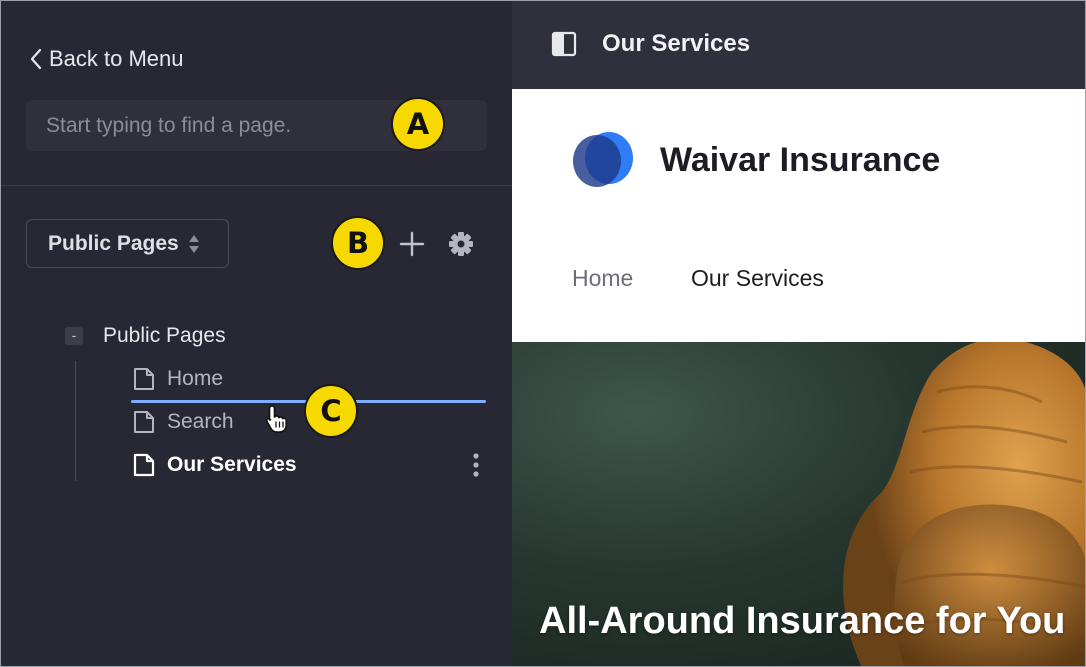  I want to click on page-options-button, so click(476, 465).